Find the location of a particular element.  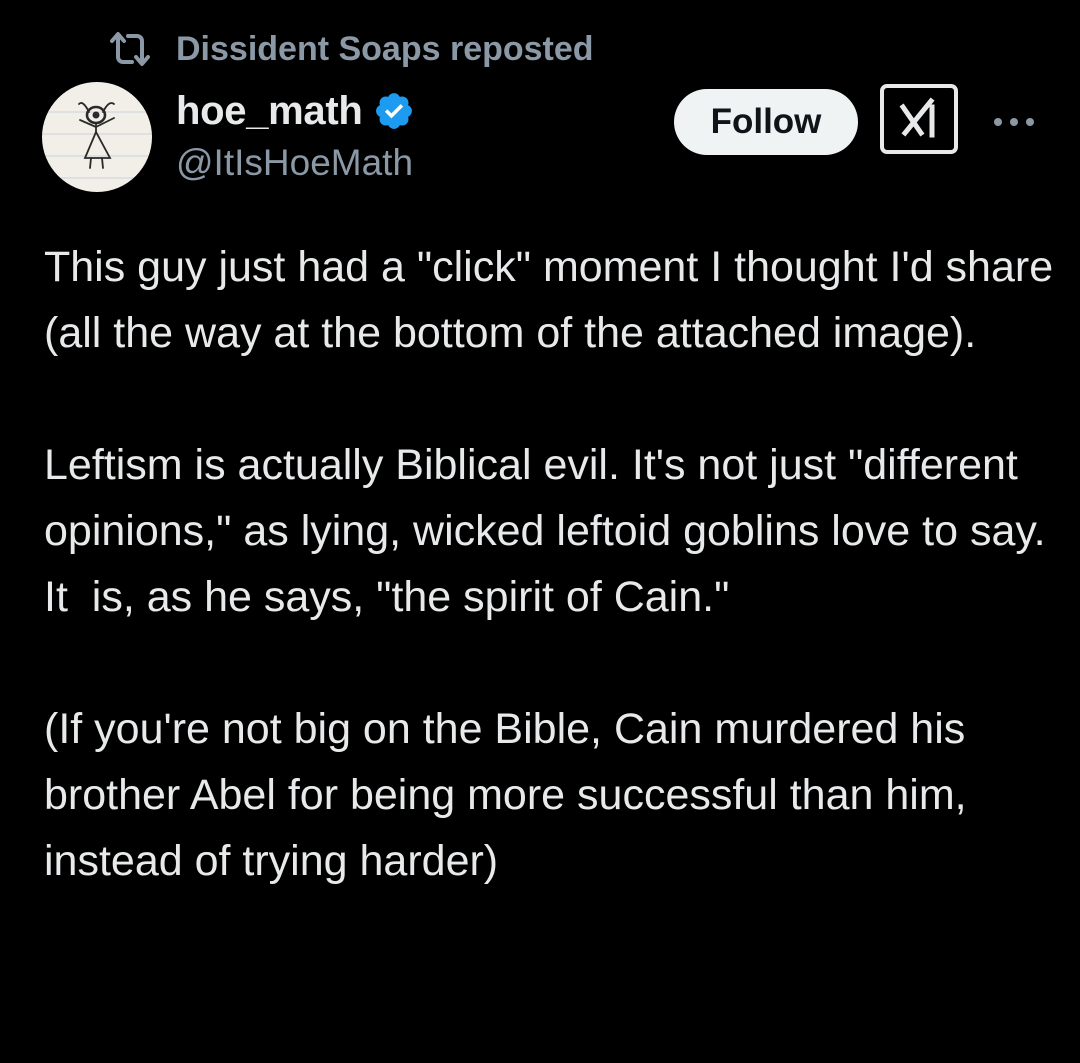

avatar is located at coordinates (97, 137).